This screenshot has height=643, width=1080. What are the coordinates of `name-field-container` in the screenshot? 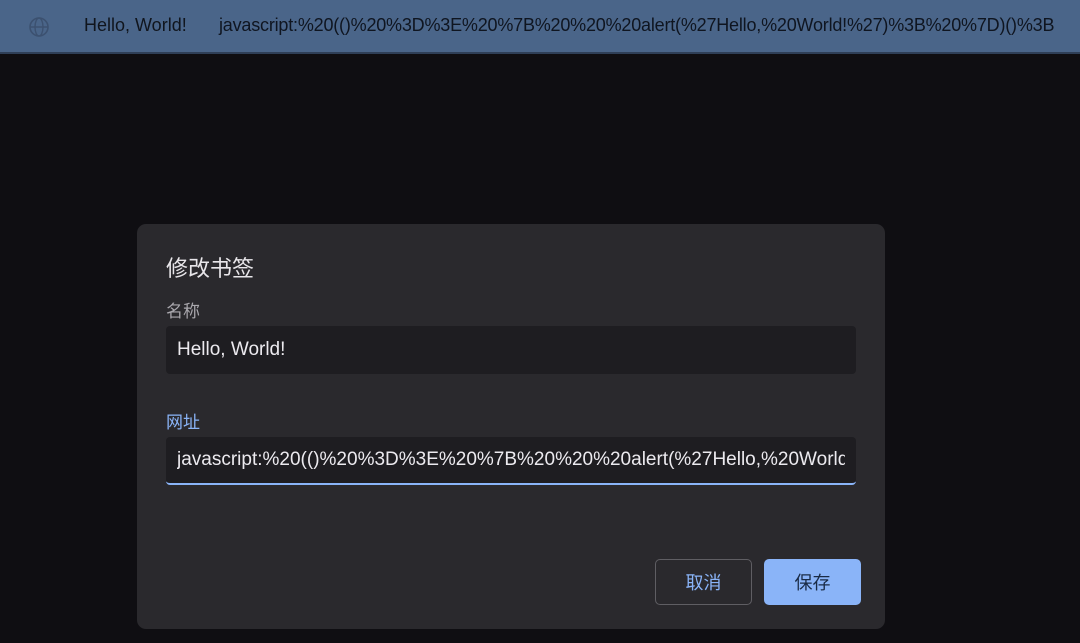 It's located at (511, 350).